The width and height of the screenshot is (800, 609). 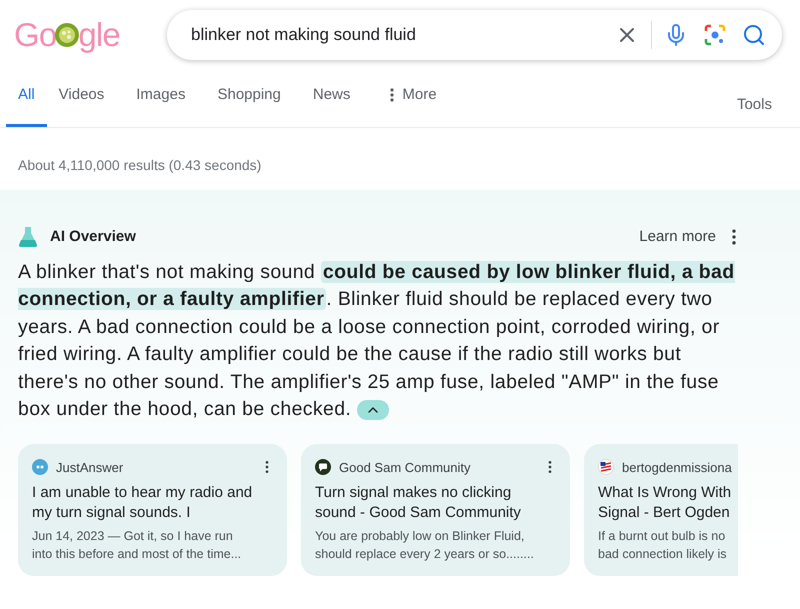 What do you see at coordinates (26, 105) in the screenshot?
I see `nav-tab: All` at bounding box center [26, 105].